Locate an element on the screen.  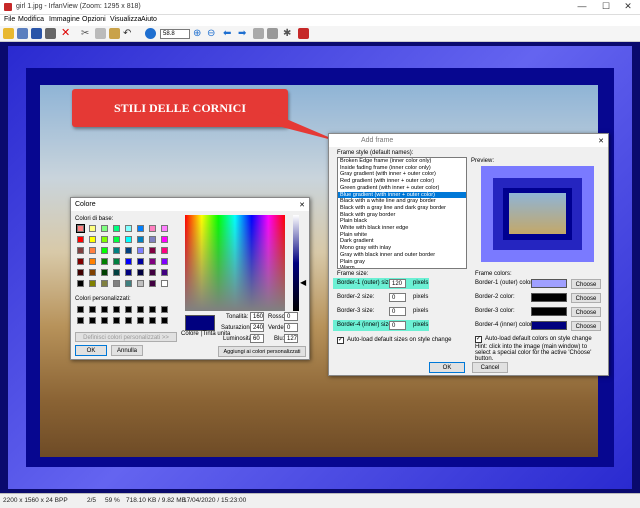
lum-input: 60 is located at coordinates (257, 338).